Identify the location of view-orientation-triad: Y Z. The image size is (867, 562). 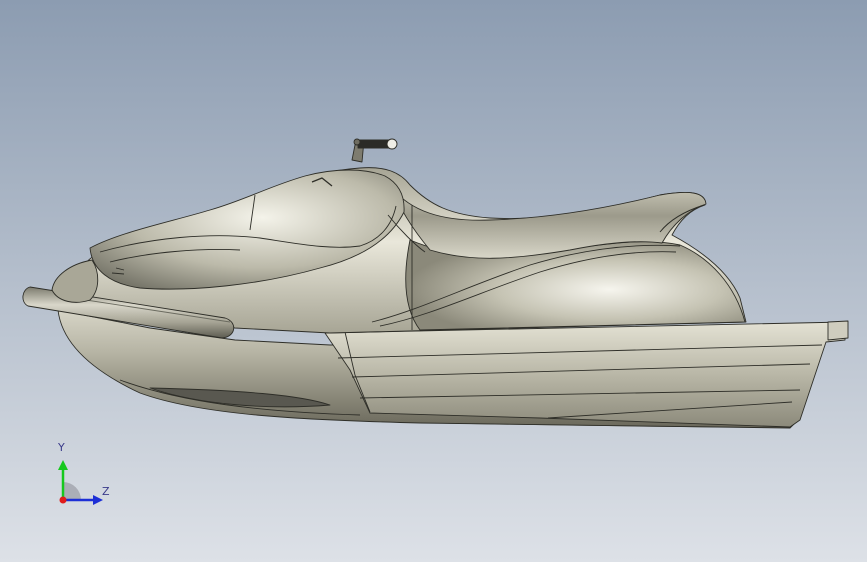
(83, 475).